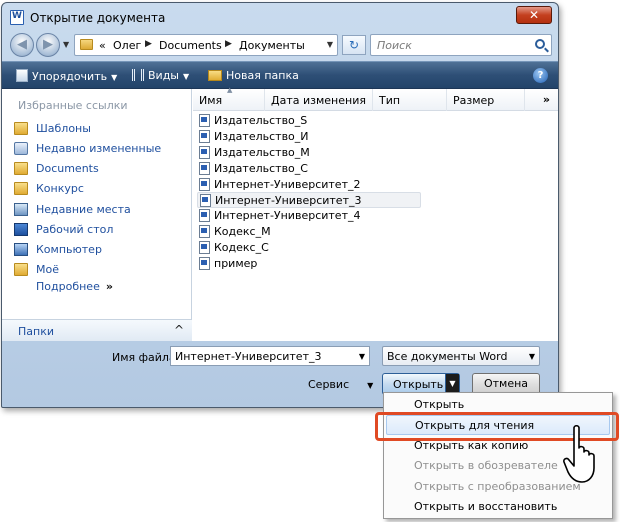 This screenshot has height=522, width=620. I want to click on menu-item-label: Открыть с преобразованием, so click(497, 486).